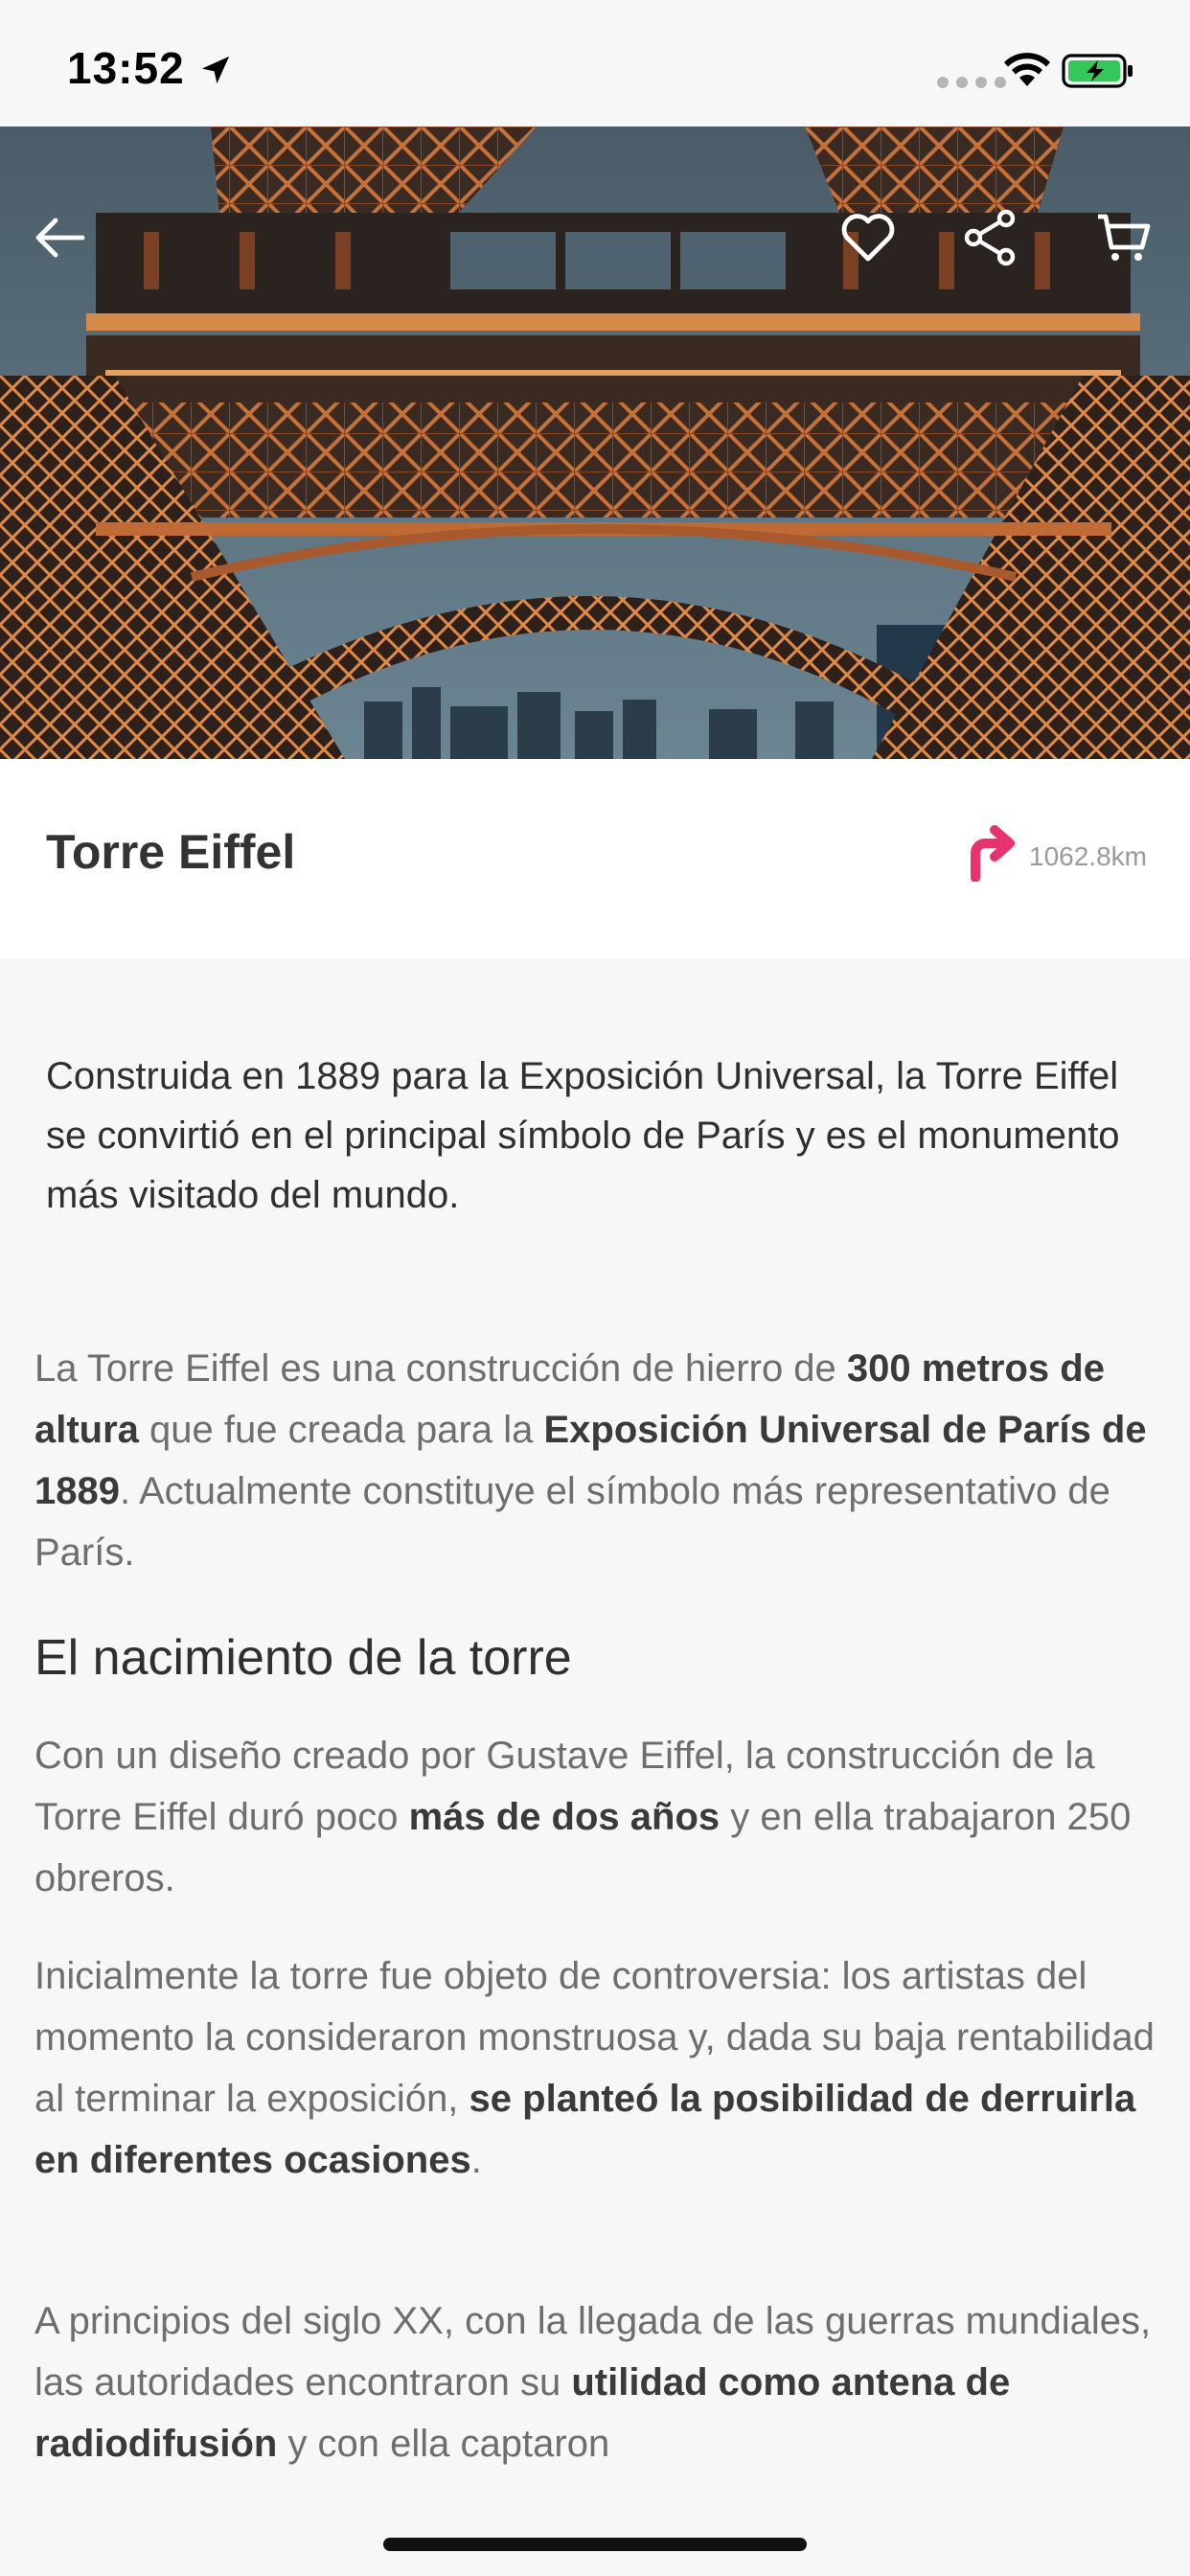  Describe the element at coordinates (126, 68) in the screenshot. I see `status-time: 13:52` at that location.